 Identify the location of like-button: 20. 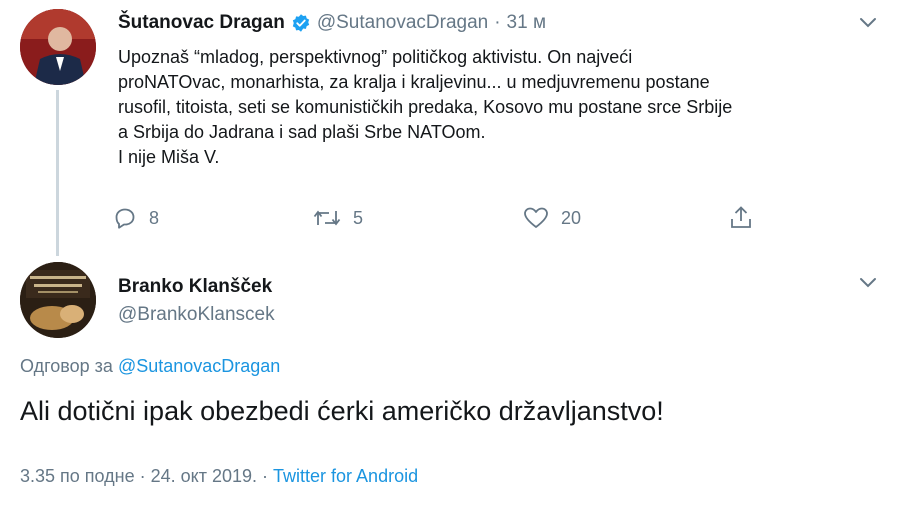
(552, 218).